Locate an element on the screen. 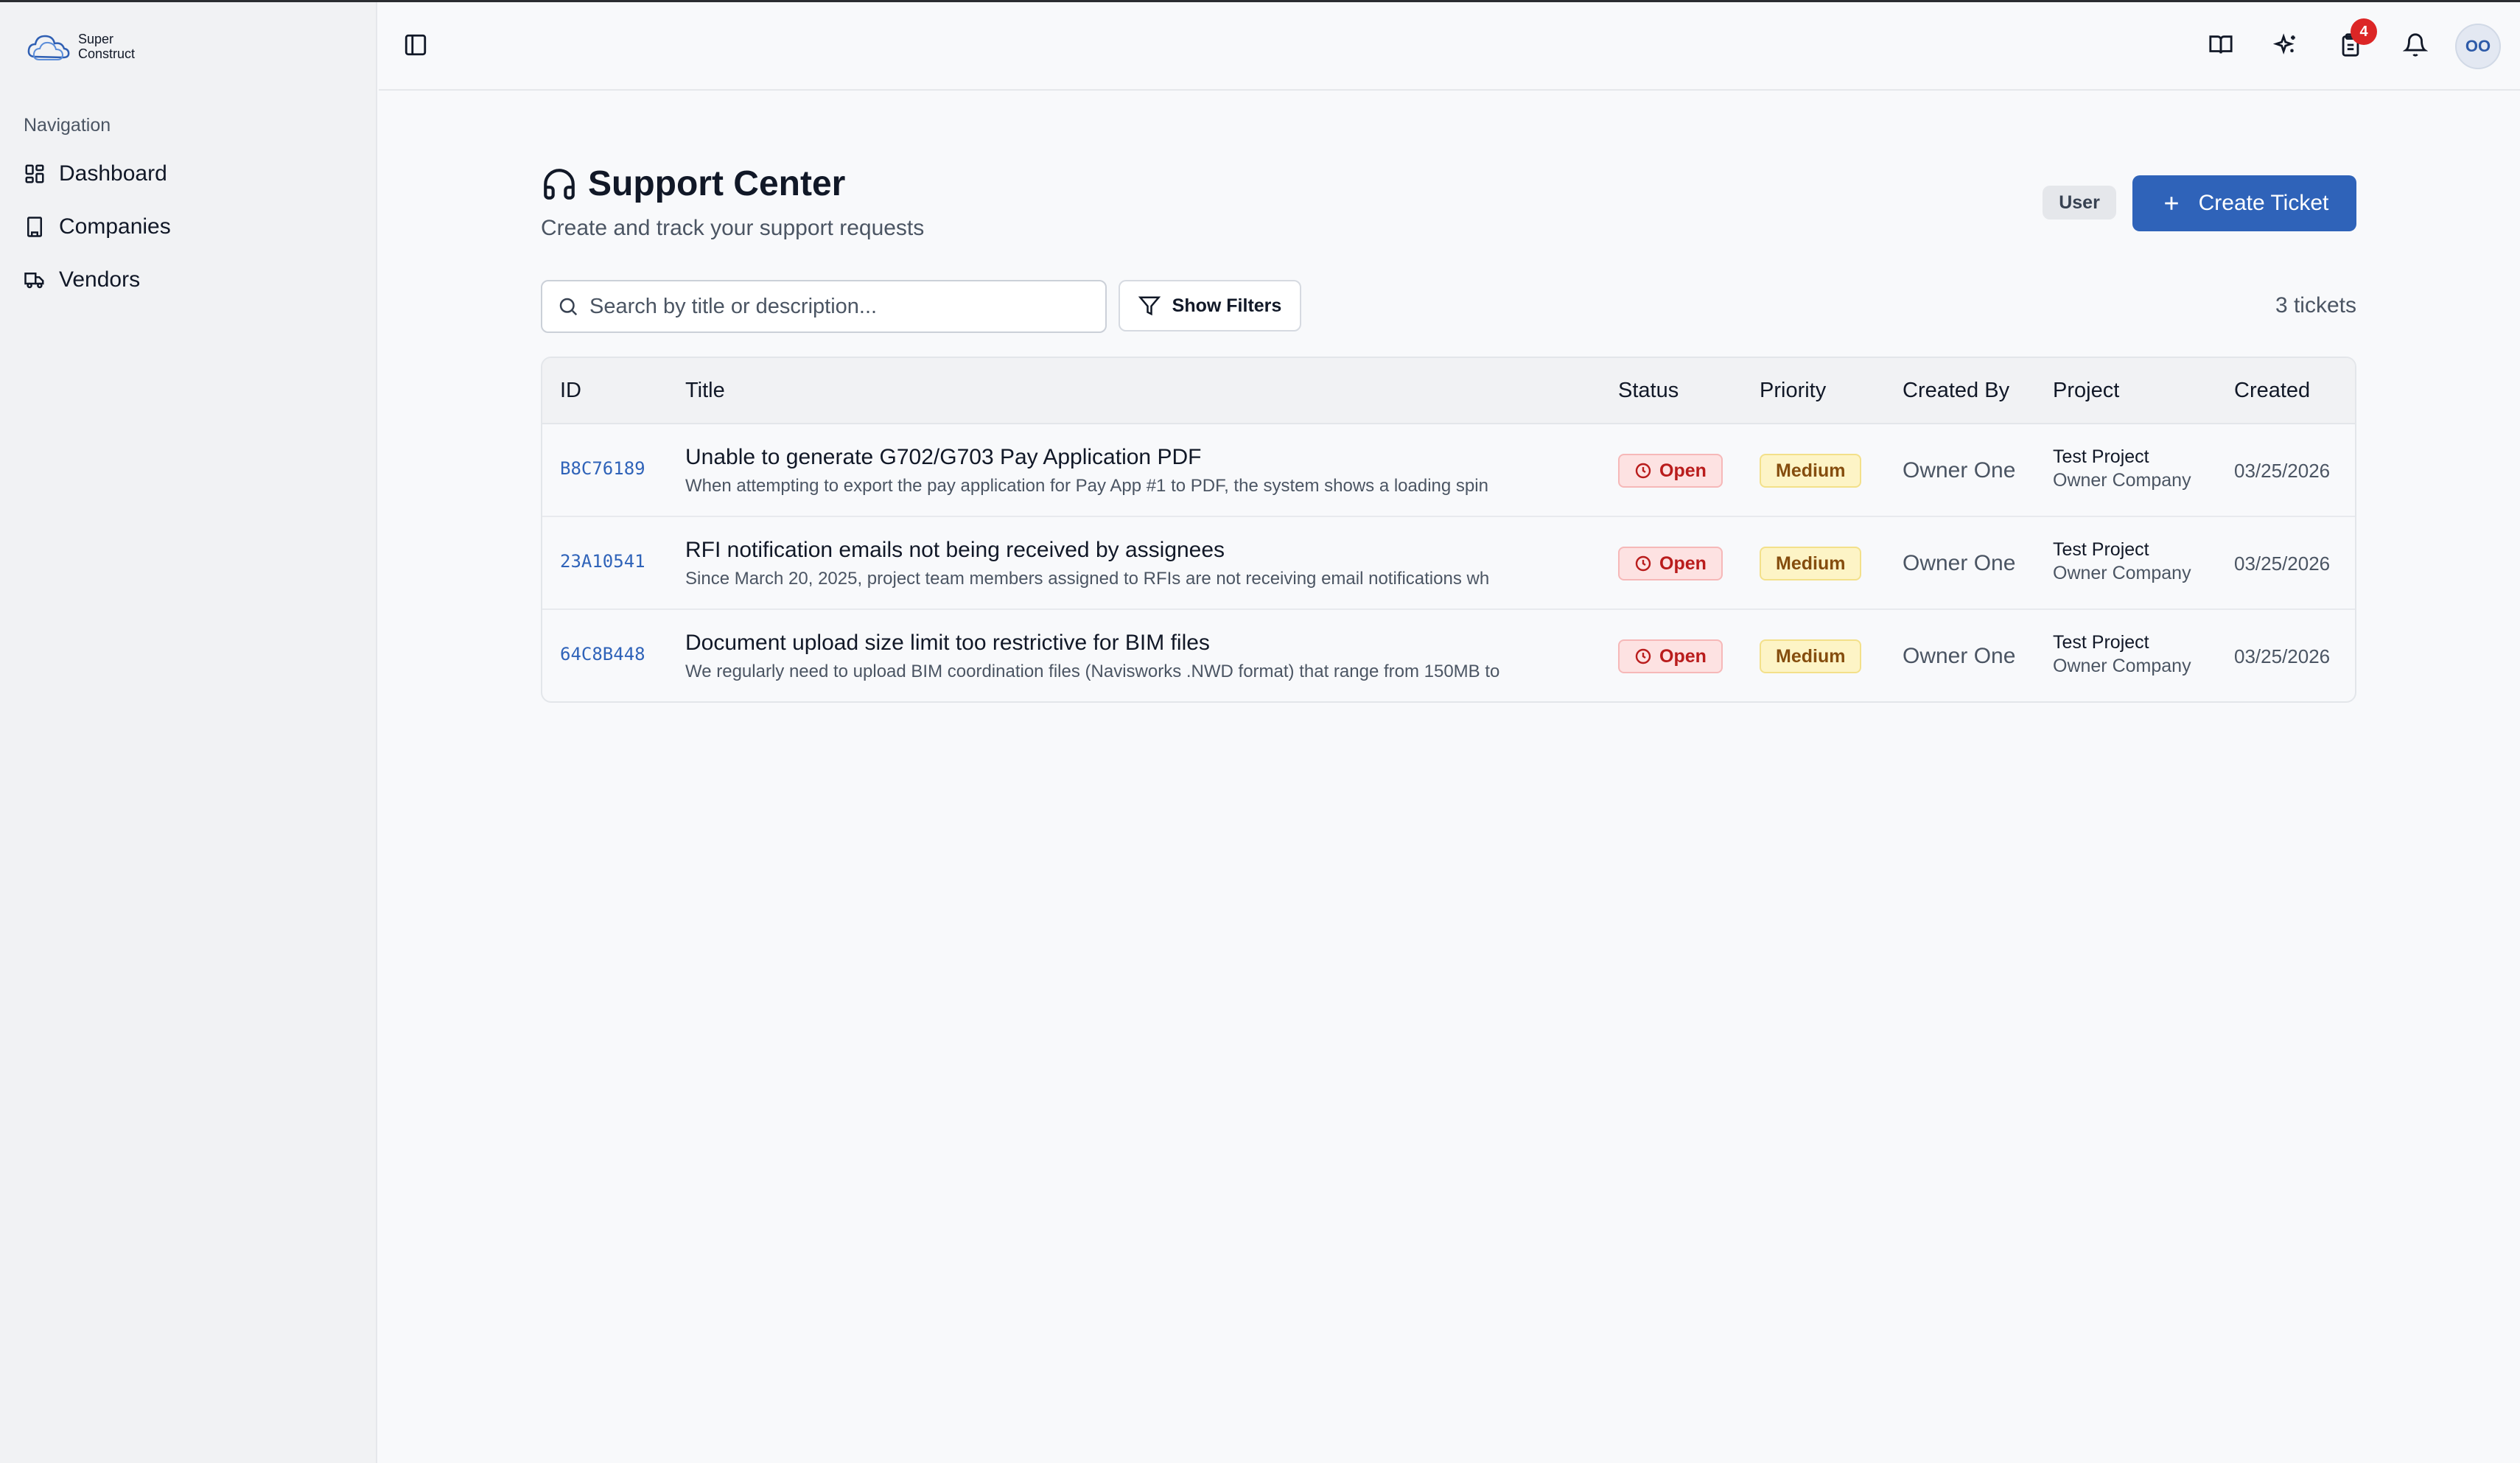 Image resolution: width=2520 pixels, height=1463 pixels. cloud-logo-icon is located at coordinates (48, 47).